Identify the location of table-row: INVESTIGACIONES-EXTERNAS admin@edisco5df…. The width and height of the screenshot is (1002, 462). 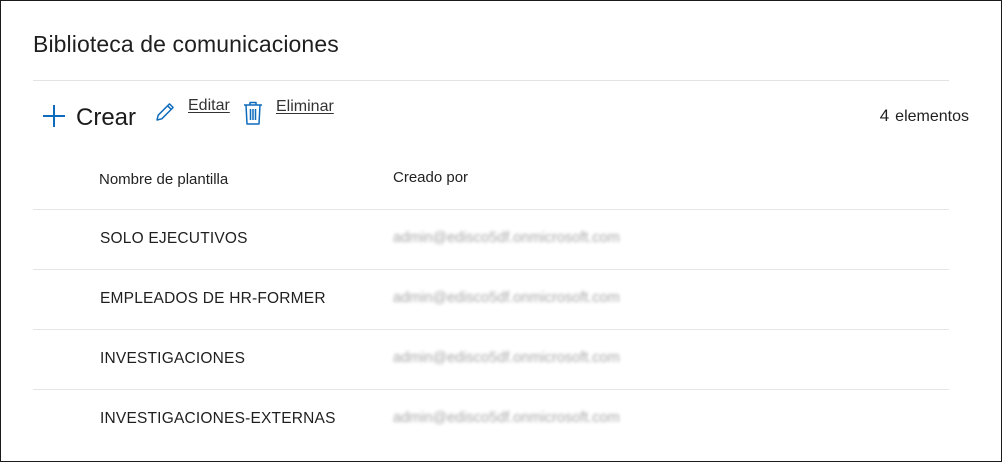
(491, 419).